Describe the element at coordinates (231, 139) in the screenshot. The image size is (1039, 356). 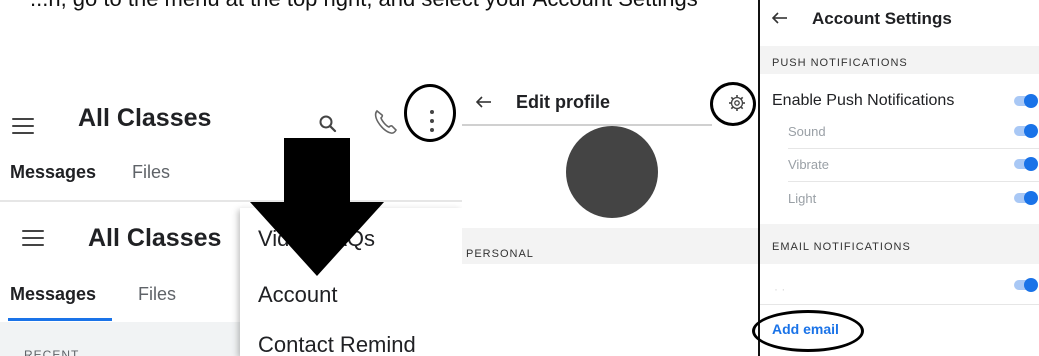
I see `all-classes-screen-top: All Classes Messages Files` at that location.